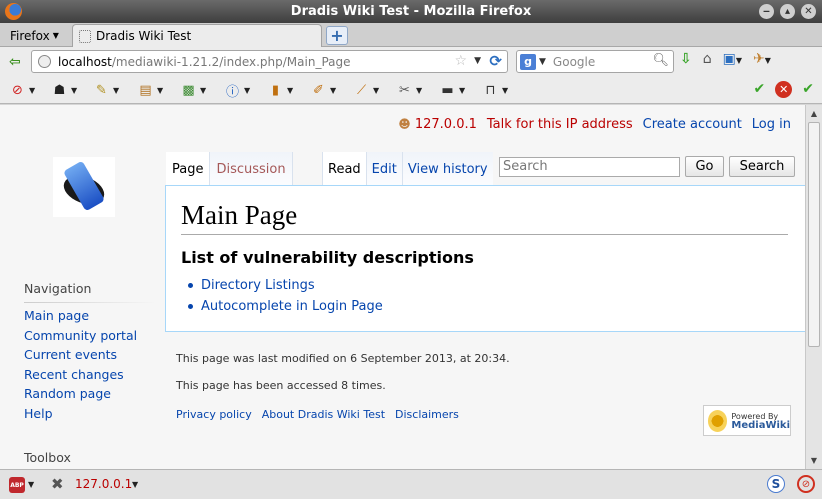  What do you see at coordinates (495, 61) in the screenshot?
I see `reload-icon: ⟳` at bounding box center [495, 61].